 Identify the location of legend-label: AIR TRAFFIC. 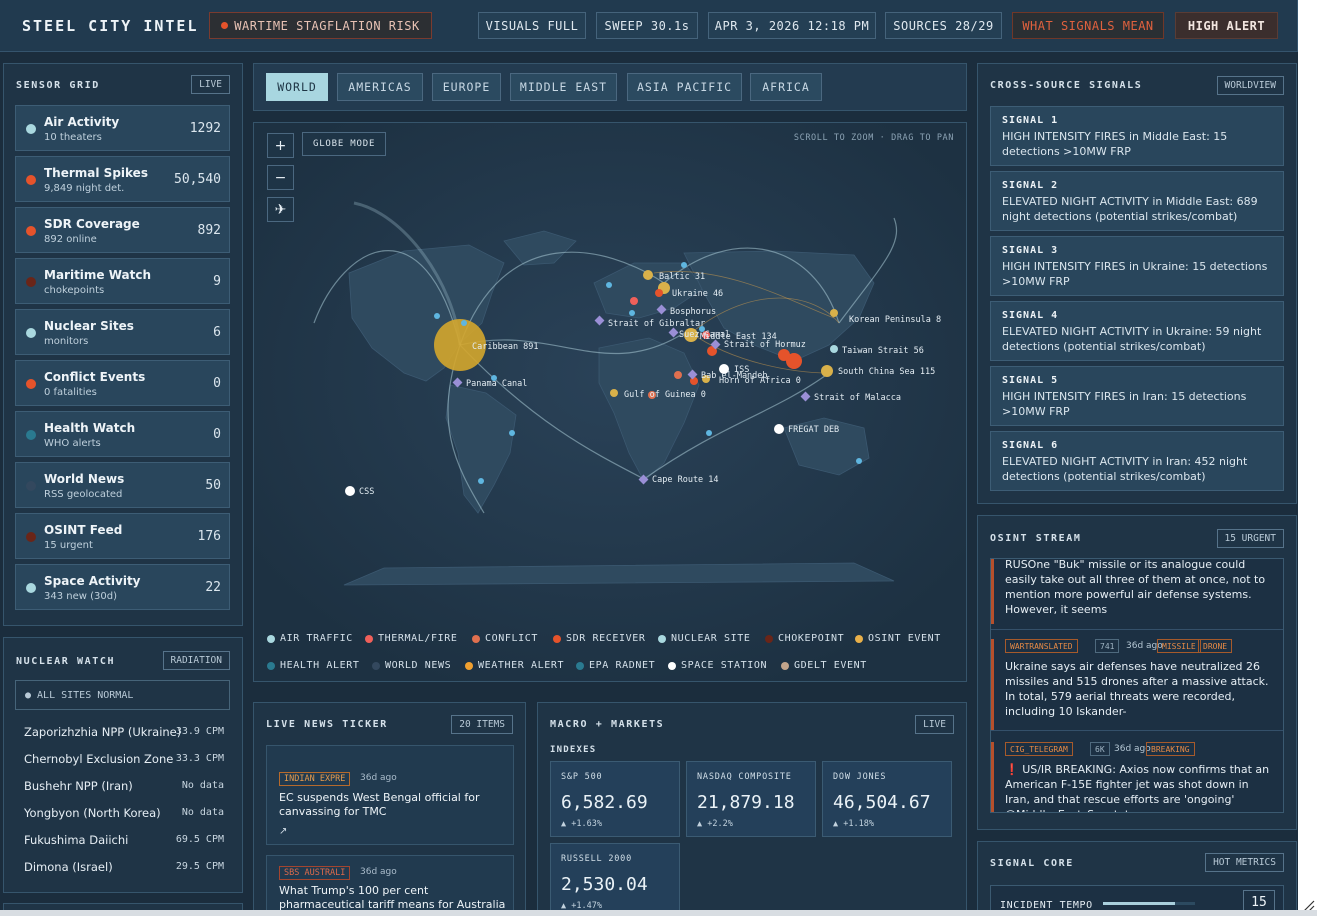
(316, 638).